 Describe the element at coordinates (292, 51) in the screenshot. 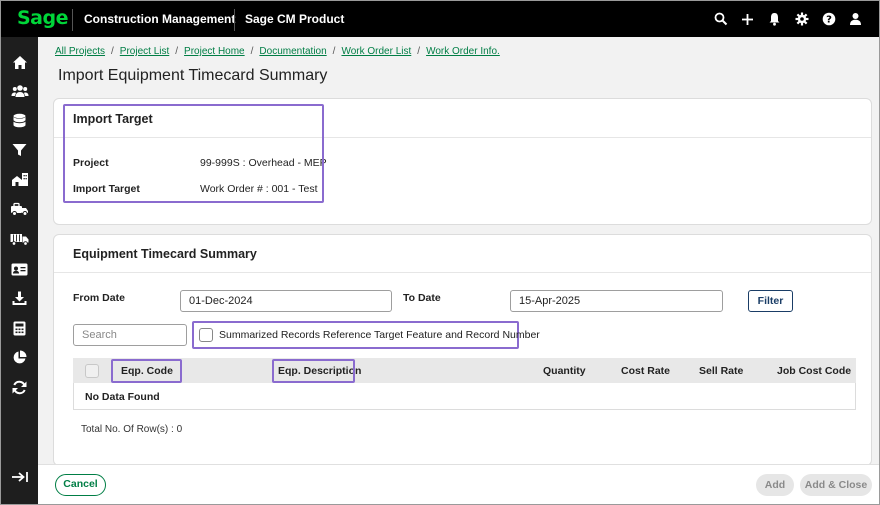

I see `breadcrumb-documentation: Documentation` at that location.